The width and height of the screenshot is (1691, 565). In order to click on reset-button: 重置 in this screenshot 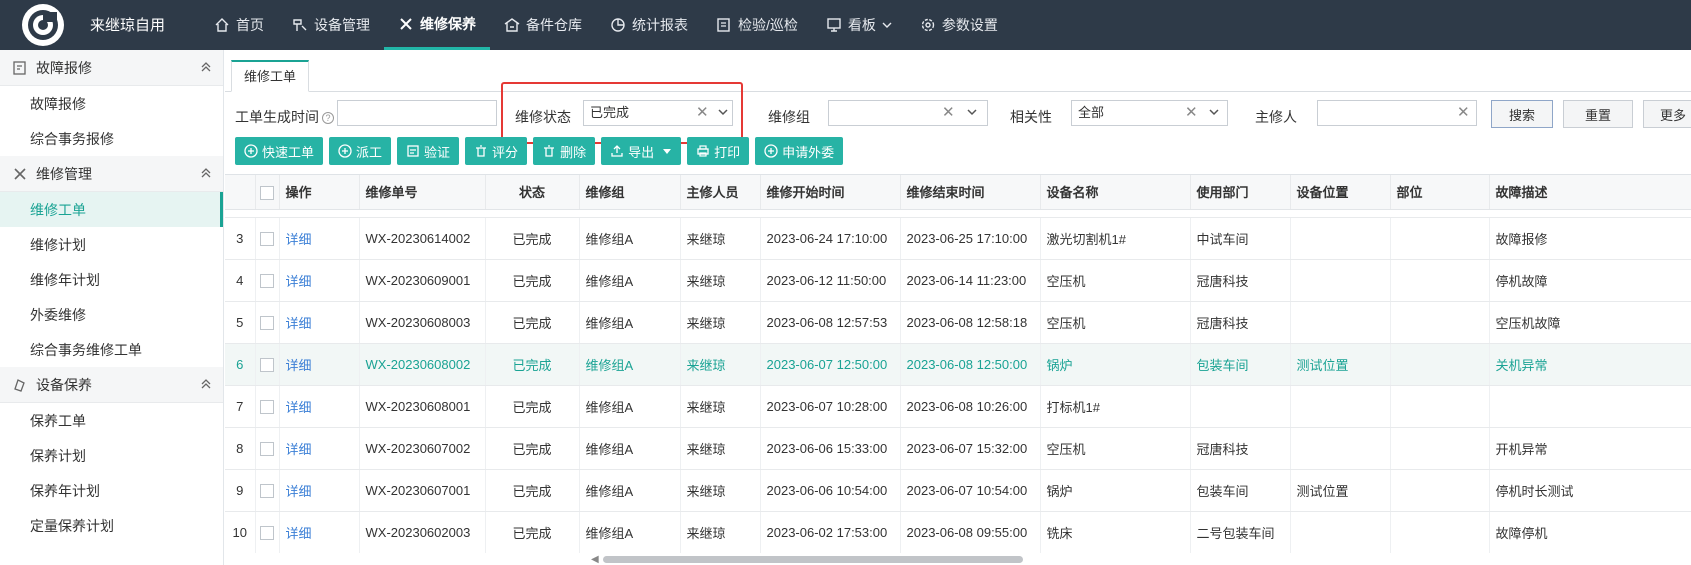, I will do `click(1598, 114)`.